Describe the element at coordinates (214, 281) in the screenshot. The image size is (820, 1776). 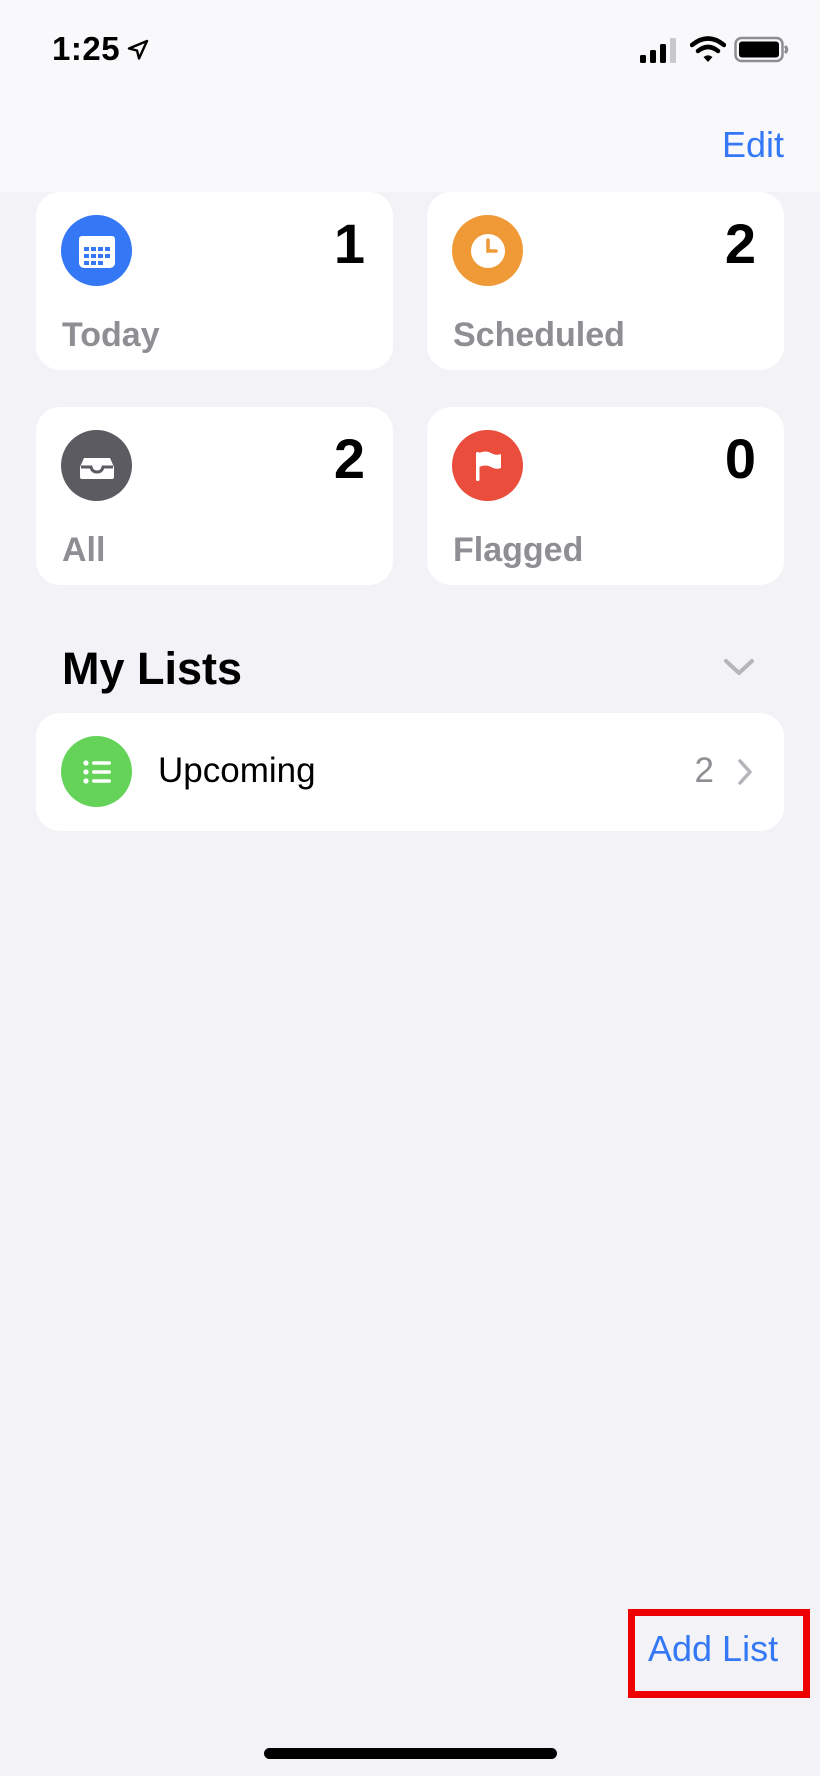
I see `smart-list-today: 1 Today` at that location.